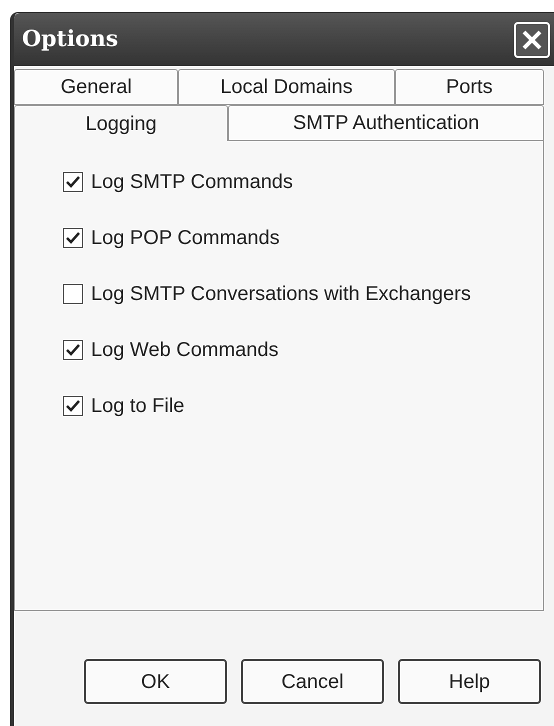 The image size is (554, 726). Describe the element at coordinates (184, 350) in the screenshot. I see `option-label: Log Web Commands` at that location.